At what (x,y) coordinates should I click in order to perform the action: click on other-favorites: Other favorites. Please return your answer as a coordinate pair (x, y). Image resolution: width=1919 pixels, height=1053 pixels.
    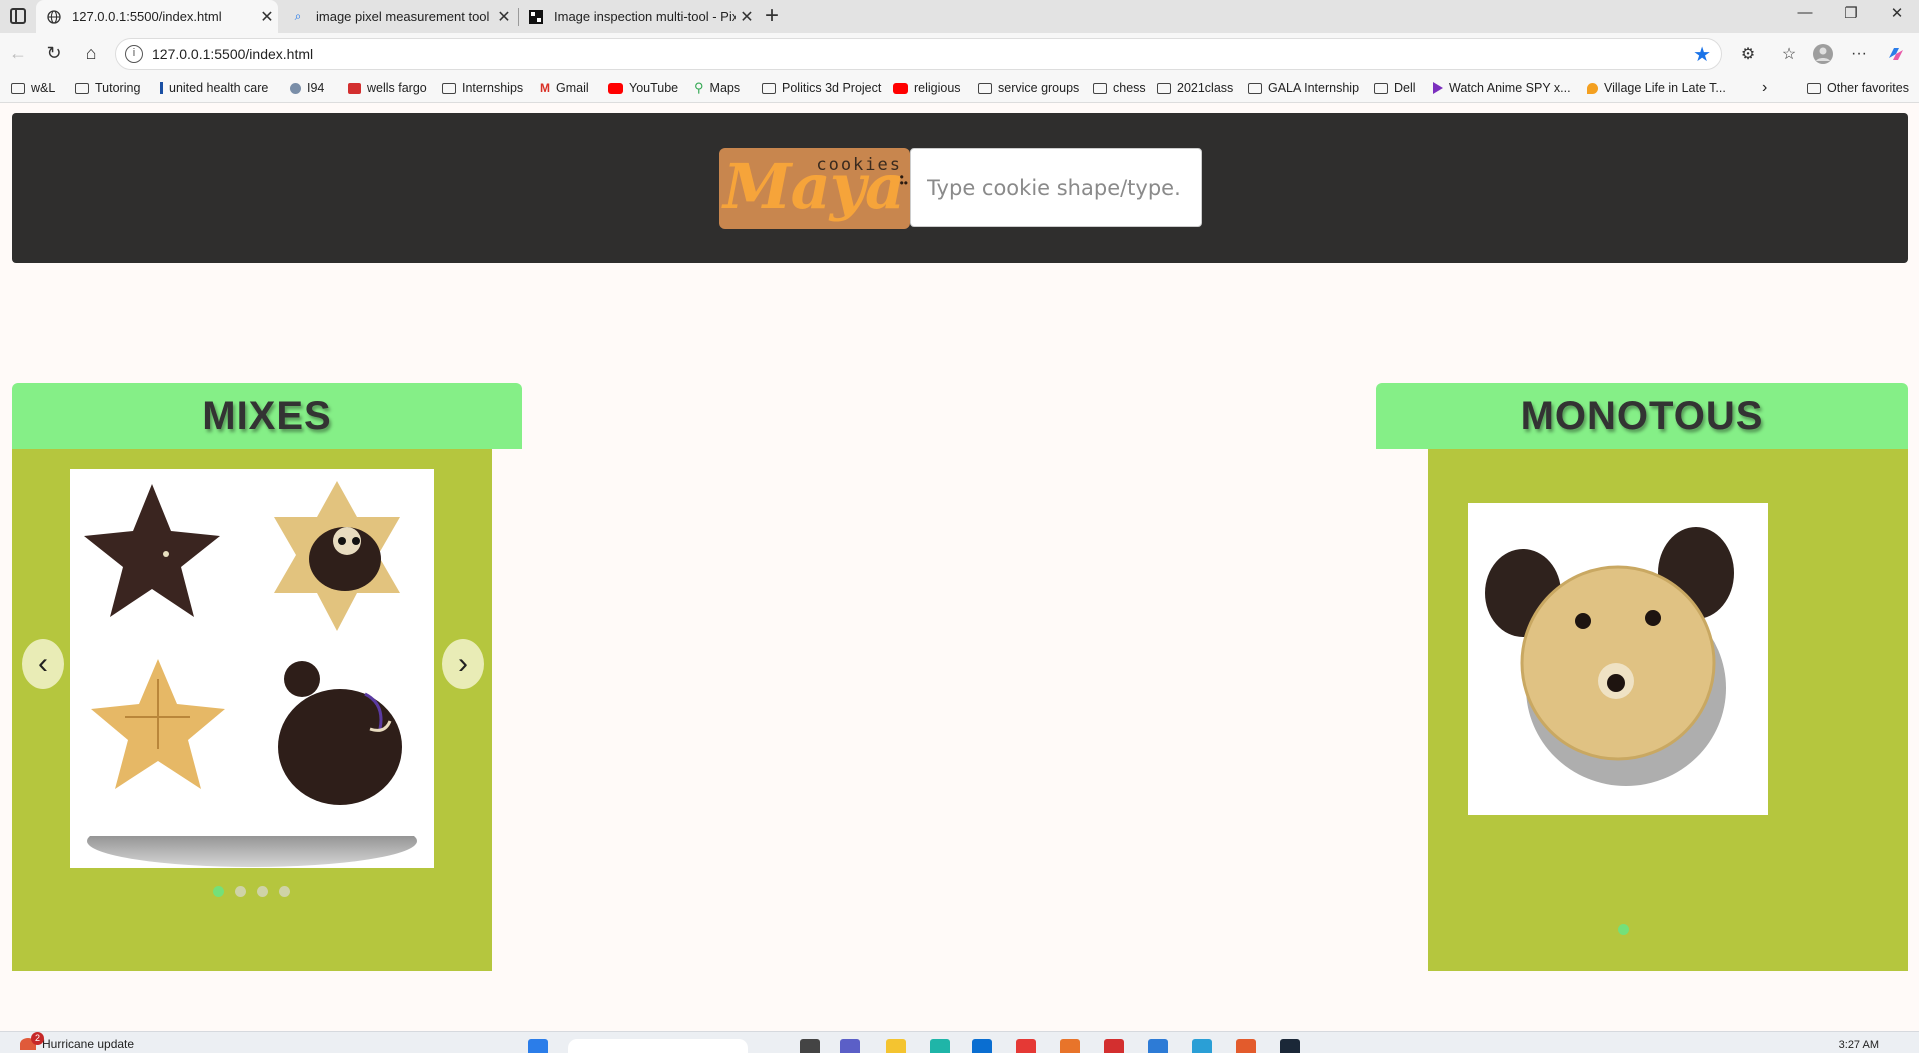
    Looking at the image, I should click on (1858, 88).